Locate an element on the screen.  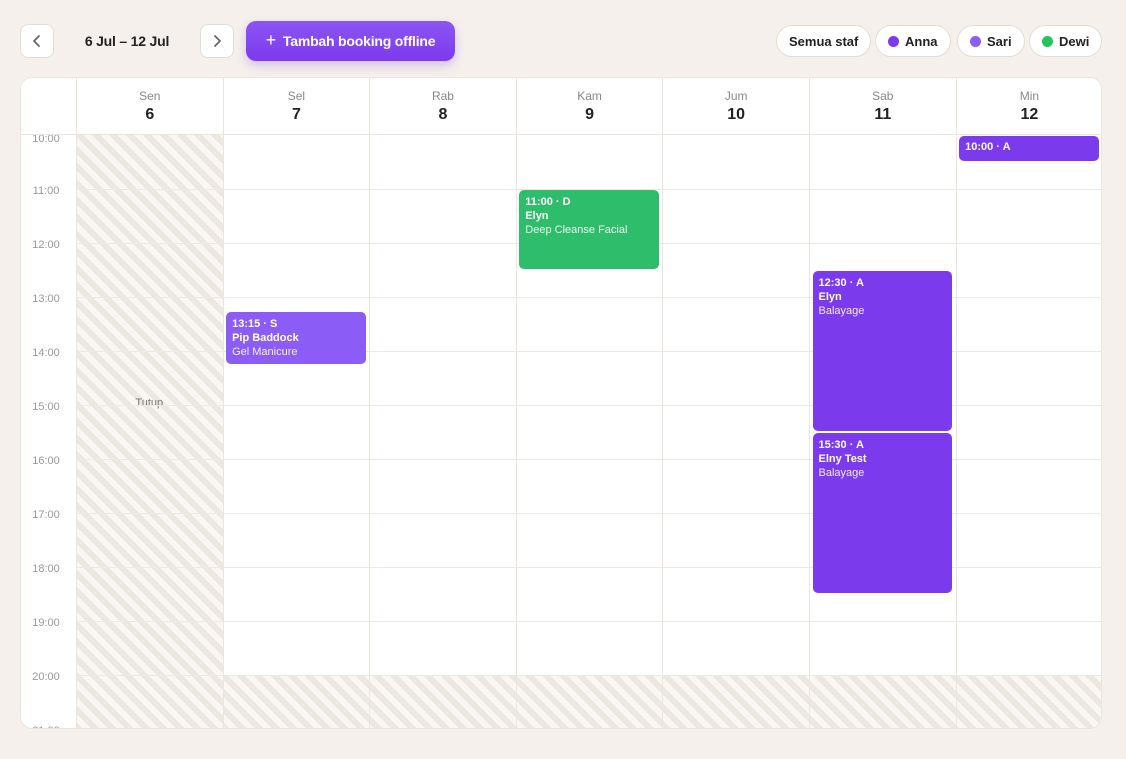
hour-label: 17:00 is located at coordinates (46, 515).